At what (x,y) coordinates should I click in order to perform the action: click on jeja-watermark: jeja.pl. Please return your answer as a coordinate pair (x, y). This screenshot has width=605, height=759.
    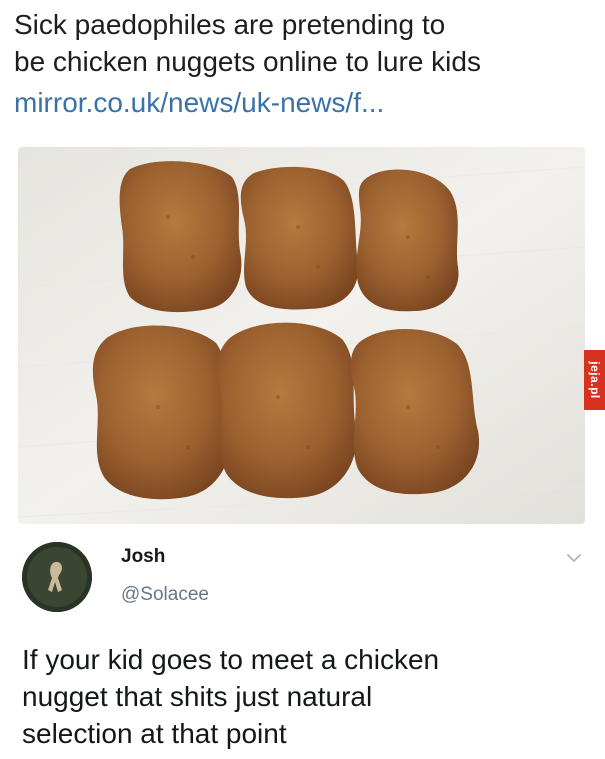
    Looking at the image, I should click on (594, 380).